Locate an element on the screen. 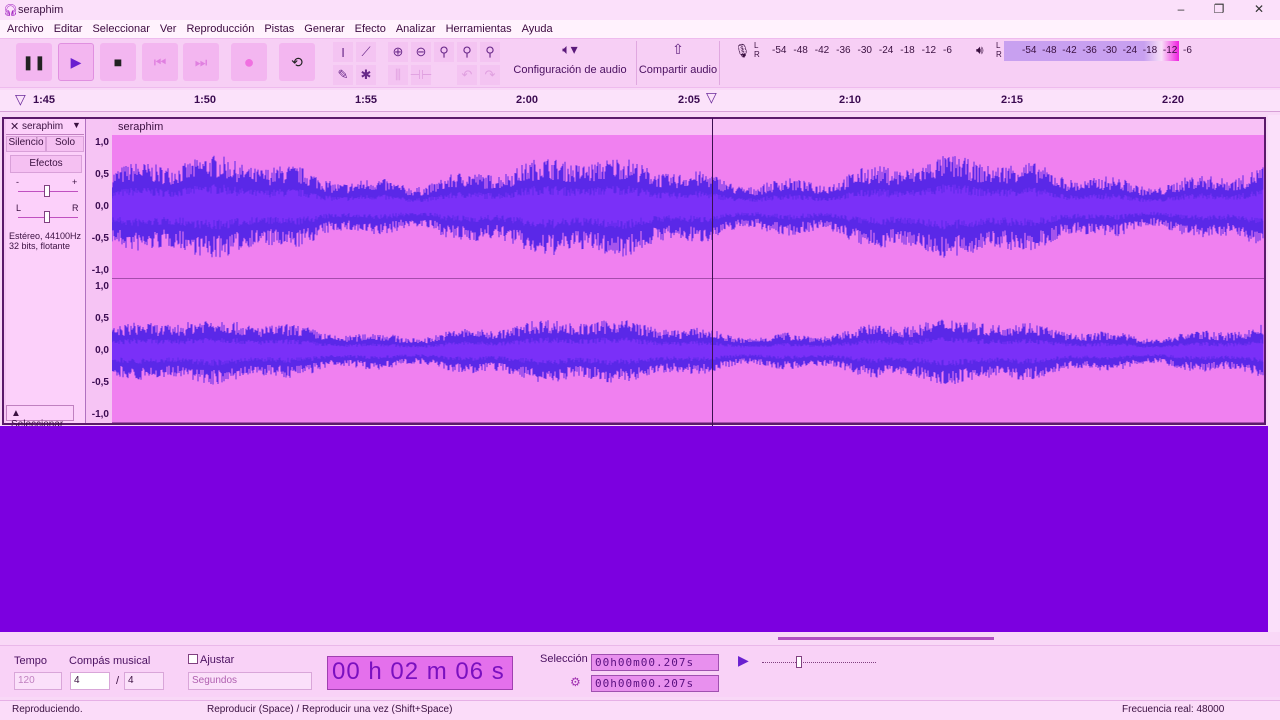  gain-minus-label: - is located at coordinates (17, 182).